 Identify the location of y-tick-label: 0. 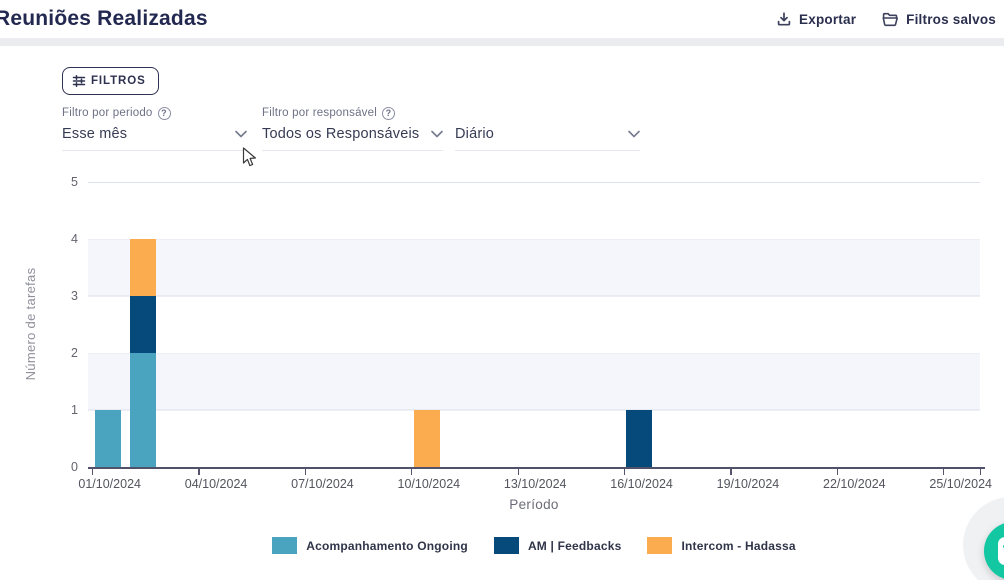
(74, 467).